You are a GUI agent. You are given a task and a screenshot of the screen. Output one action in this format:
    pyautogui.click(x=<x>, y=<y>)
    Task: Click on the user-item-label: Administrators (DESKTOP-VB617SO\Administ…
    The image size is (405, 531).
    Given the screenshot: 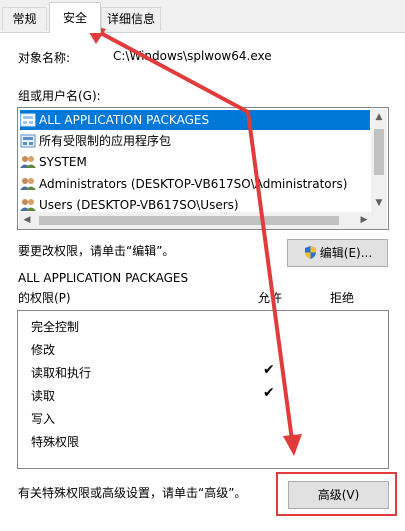 What is the action you would take?
    pyautogui.click(x=193, y=184)
    